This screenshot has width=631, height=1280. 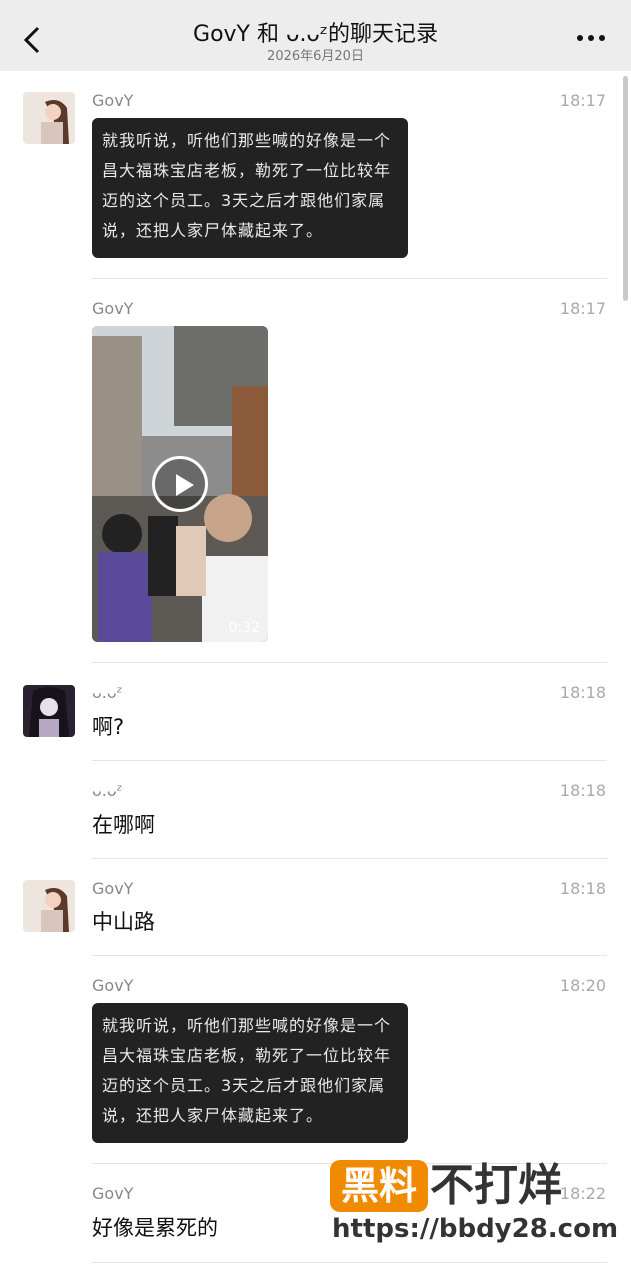 I want to click on video-duration: 0:32, so click(x=244, y=628).